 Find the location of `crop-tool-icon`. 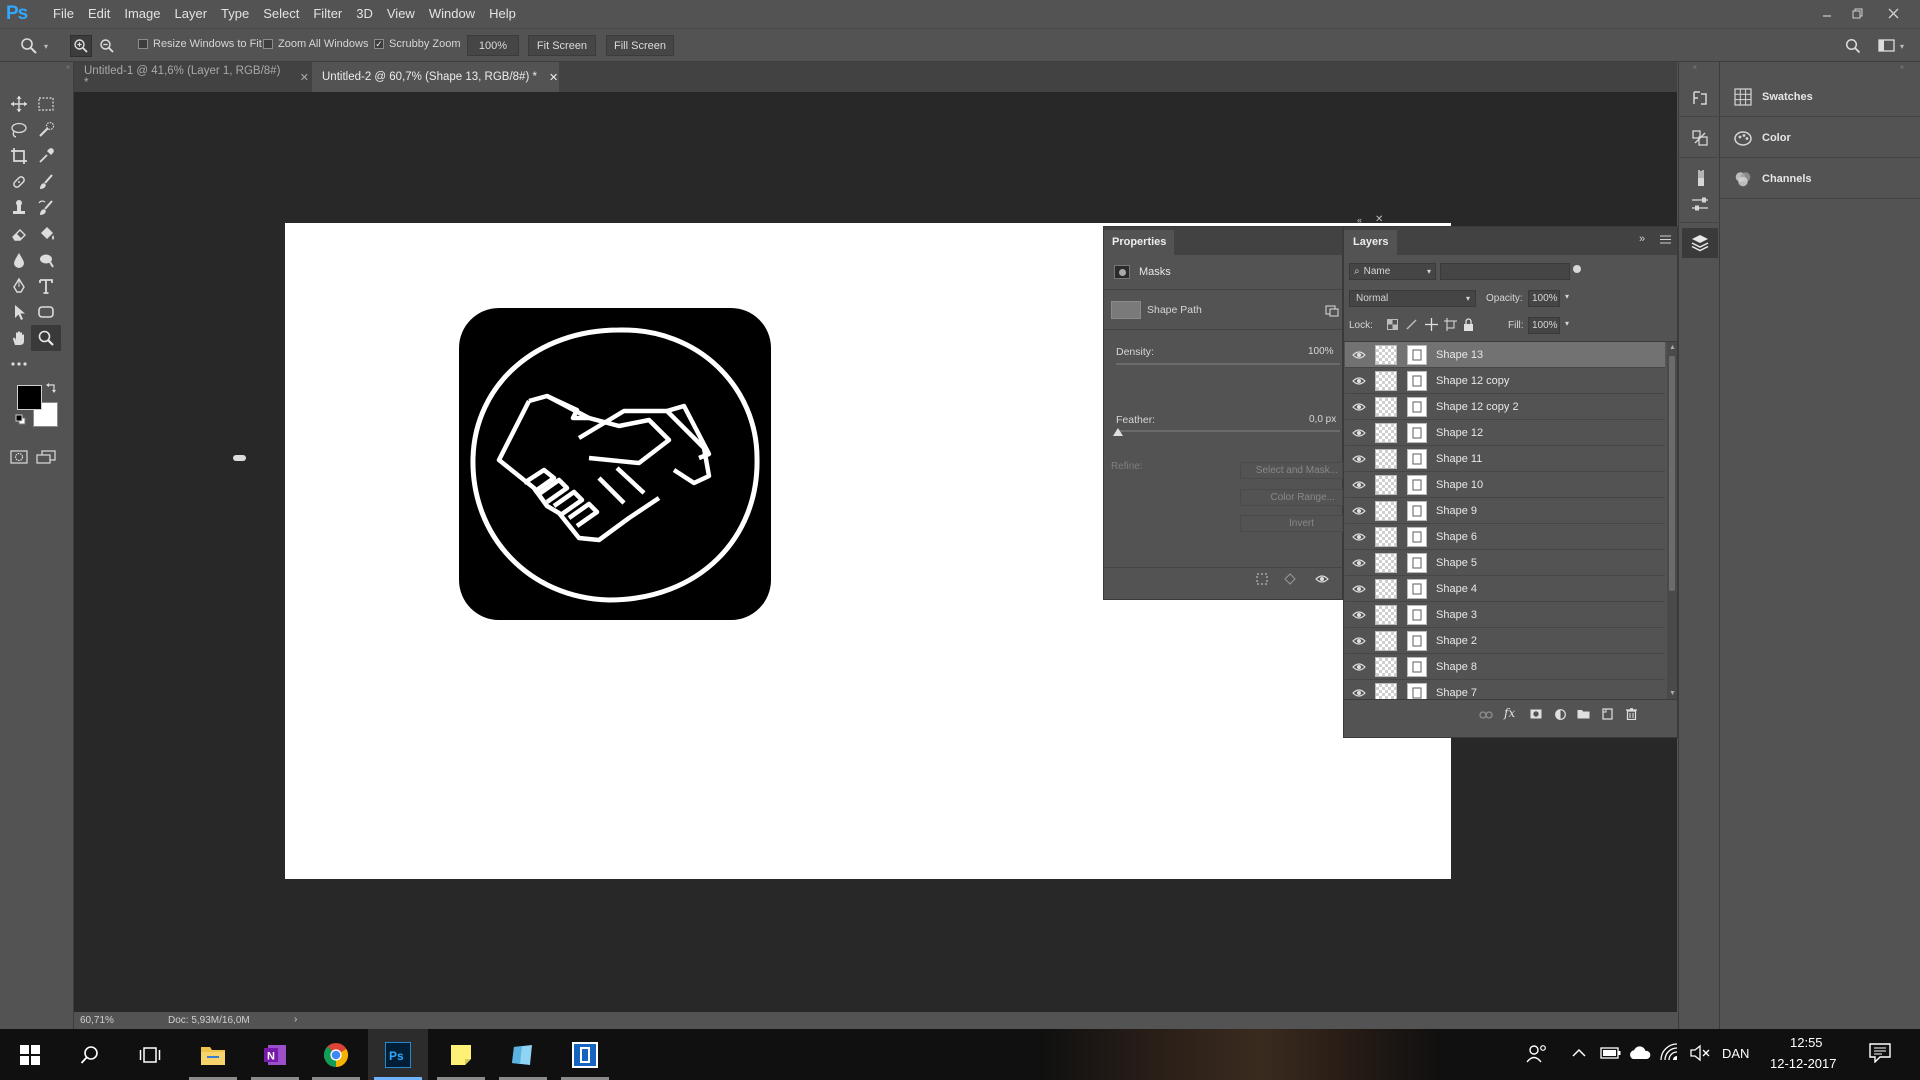

crop-tool-icon is located at coordinates (19, 156).